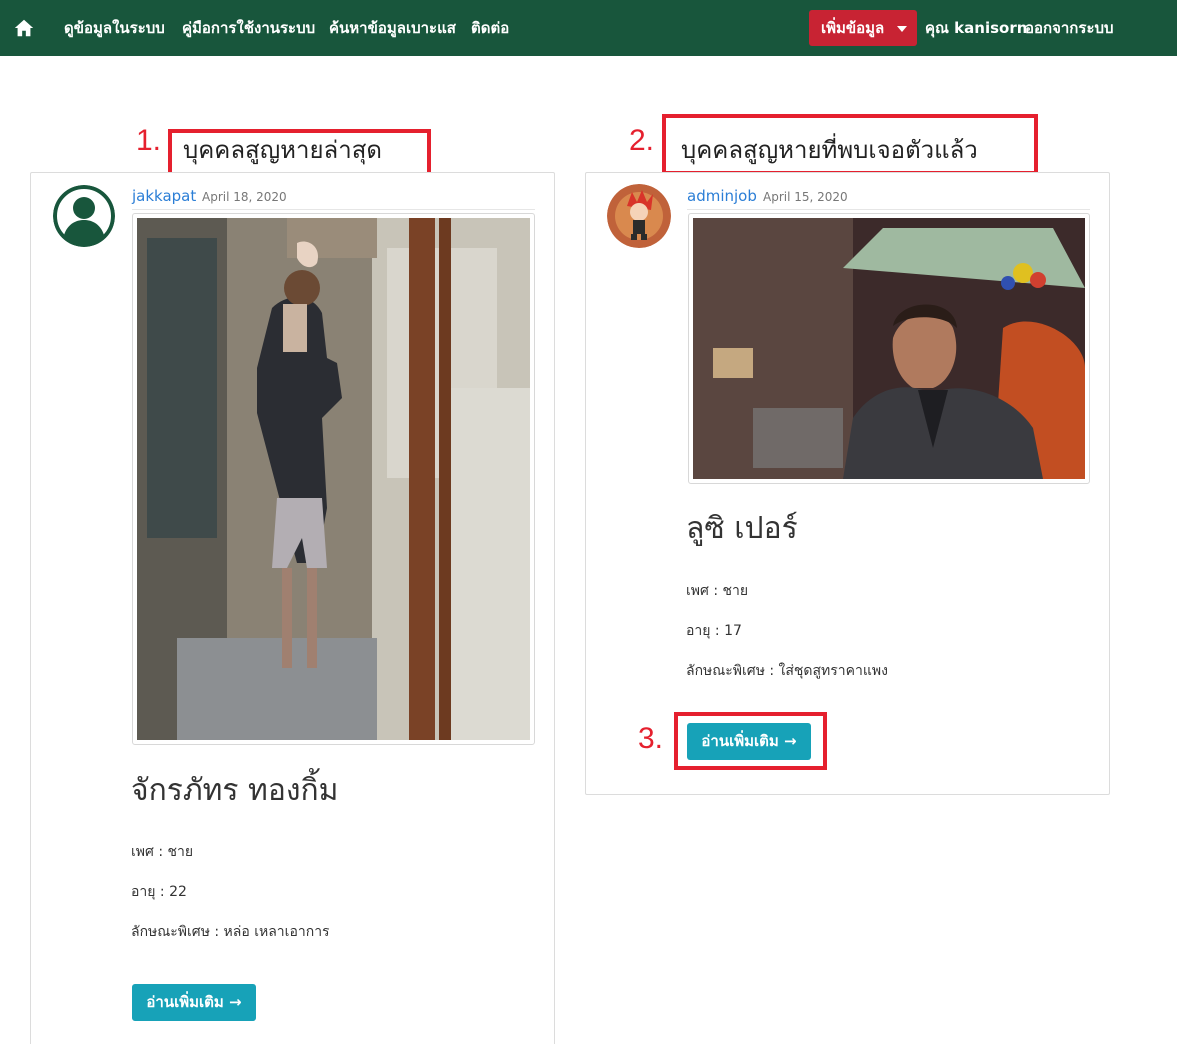 This screenshot has height=1044, width=1177. Describe the element at coordinates (282, 150) in the screenshot. I see `section-title-latest: บุคคลสูญหายล่าสุด` at that location.